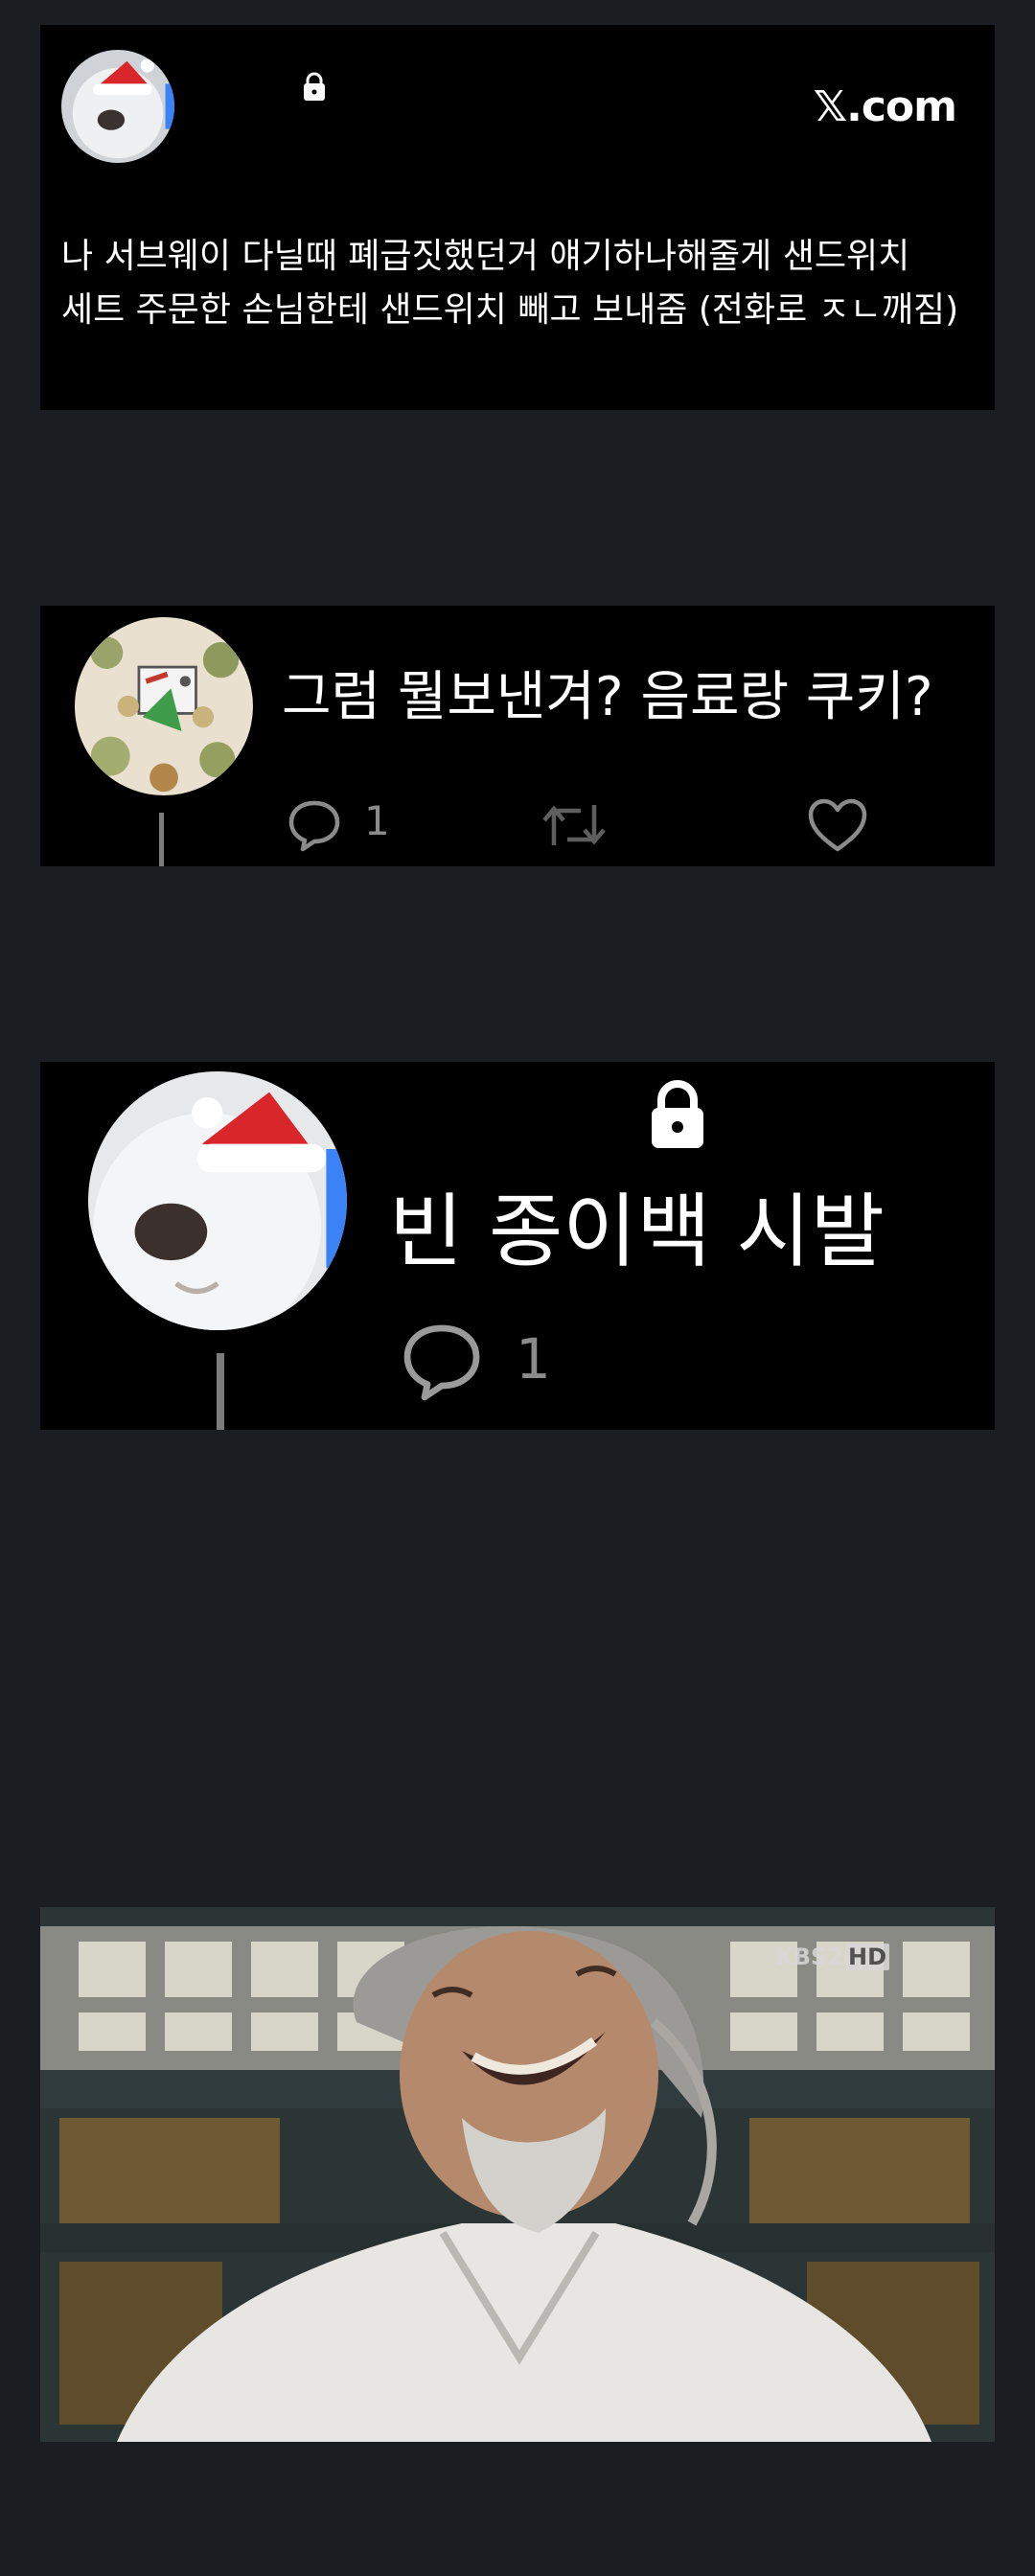 The width and height of the screenshot is (1035, 2576). I want to click on reply-text: 그럼 뭘보낸겨? 음료랑 쿠키?, so click(607, 697).